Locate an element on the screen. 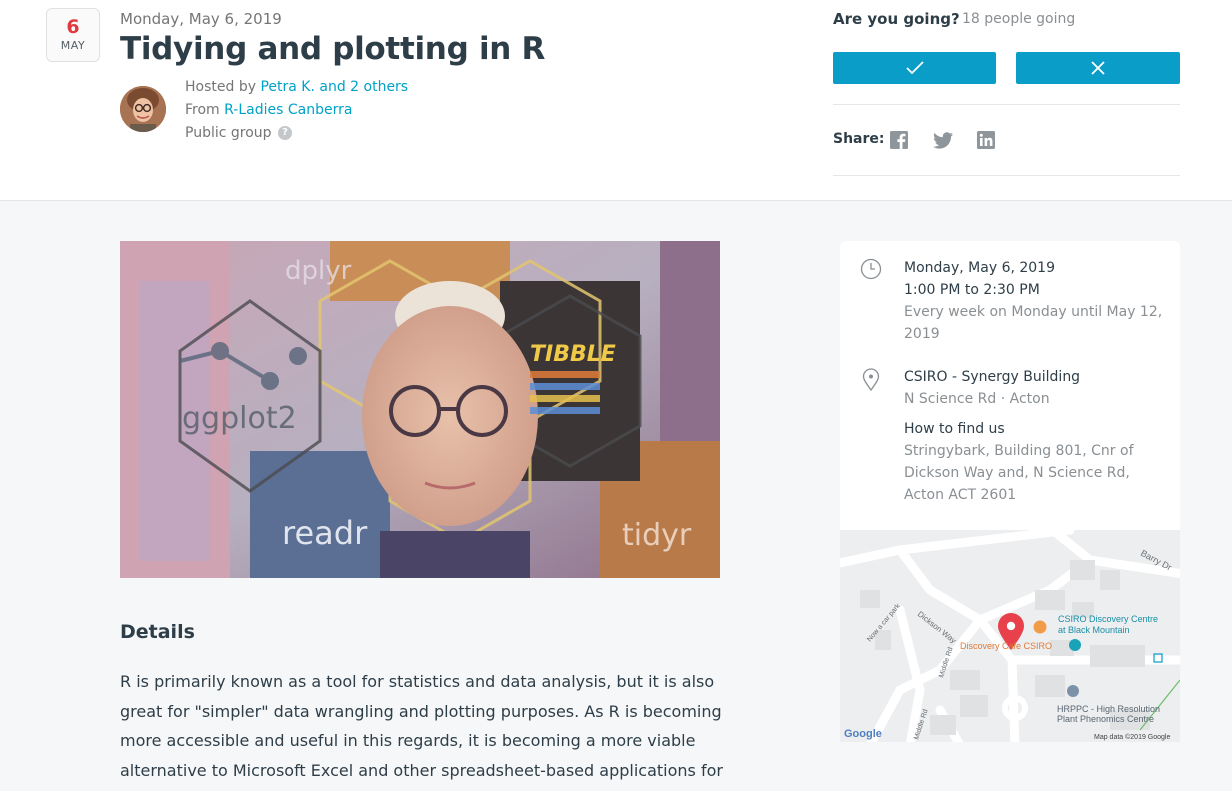 Image resolution: width=1232 pixels, height=791 pixels. group-link: R-Ladies Canberra is located at coordinates (288, 110).